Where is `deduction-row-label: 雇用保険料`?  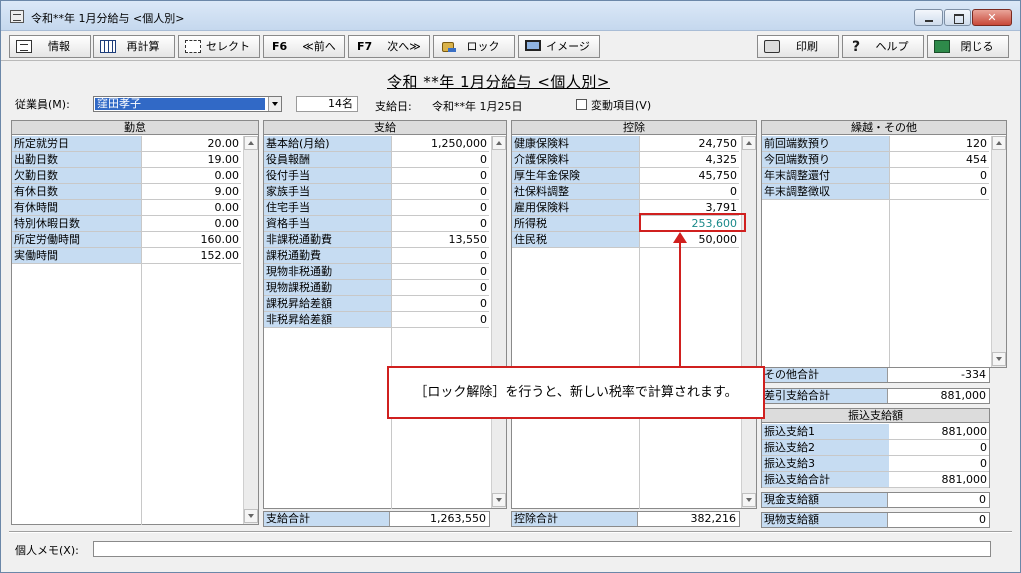
deduction-row-label: 雇用保険料 is located at coordinates (575, 207).